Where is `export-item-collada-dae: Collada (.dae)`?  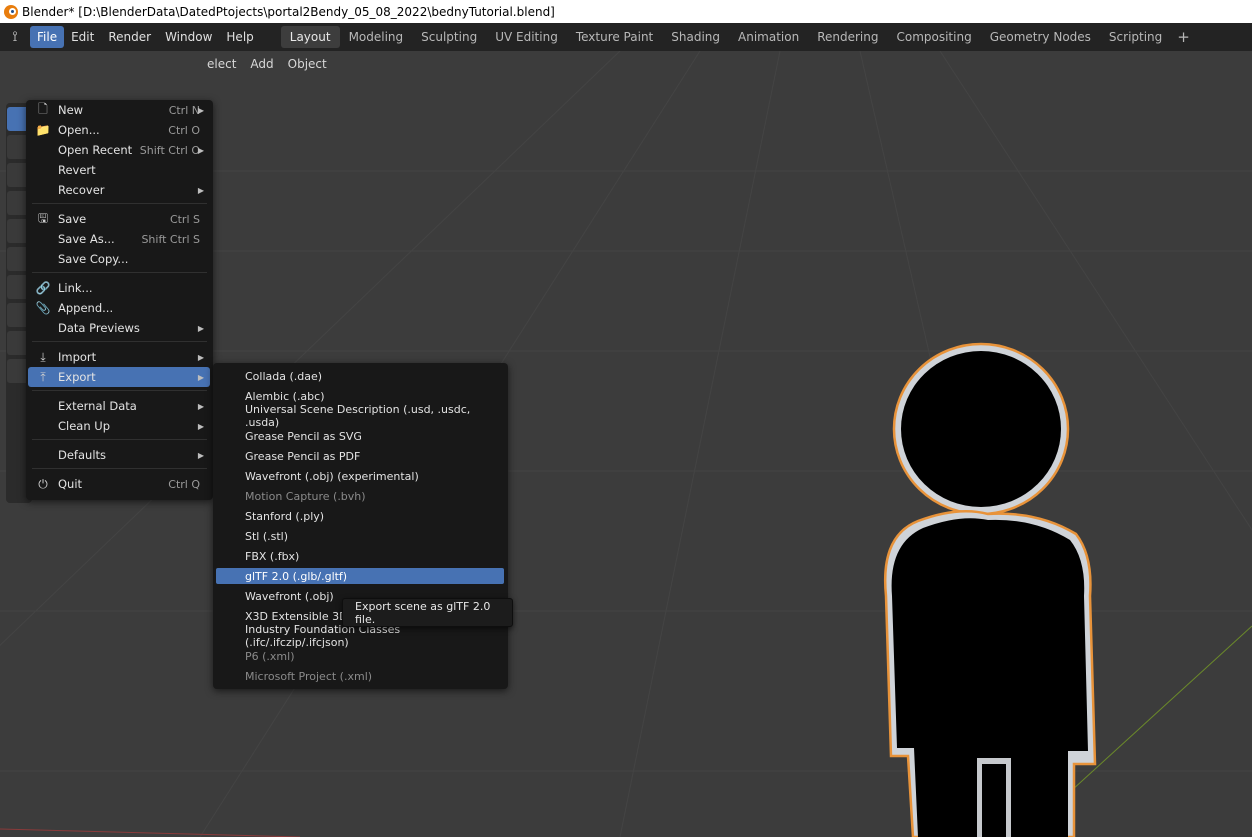 export-item-collada-dae: Collada (.dae) is located at coordinates (360, 376).